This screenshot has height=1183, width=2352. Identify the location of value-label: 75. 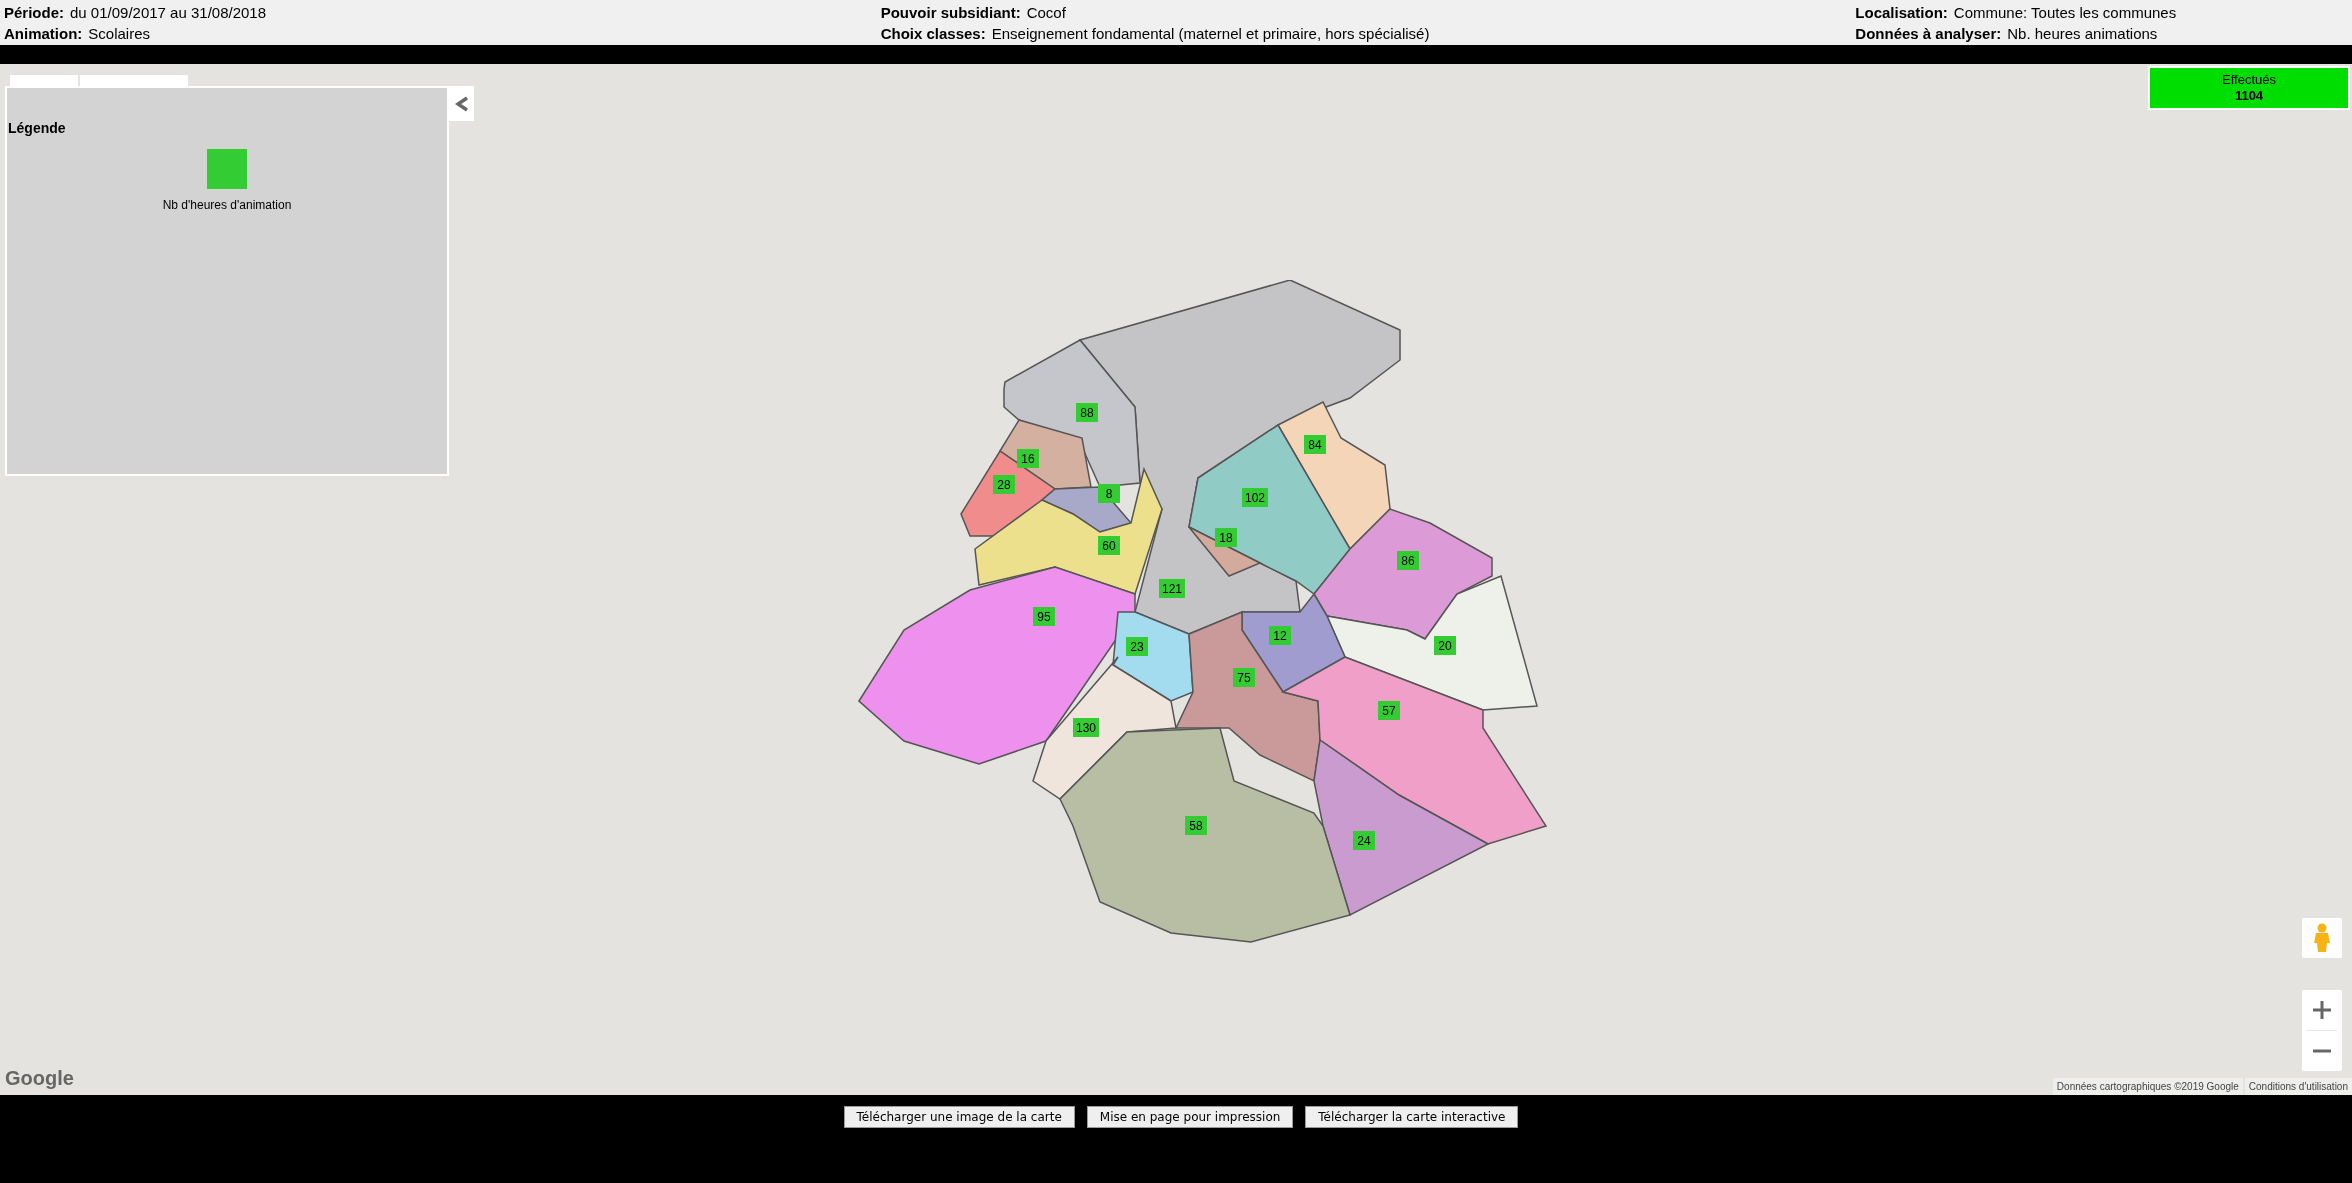
(1244, 677).